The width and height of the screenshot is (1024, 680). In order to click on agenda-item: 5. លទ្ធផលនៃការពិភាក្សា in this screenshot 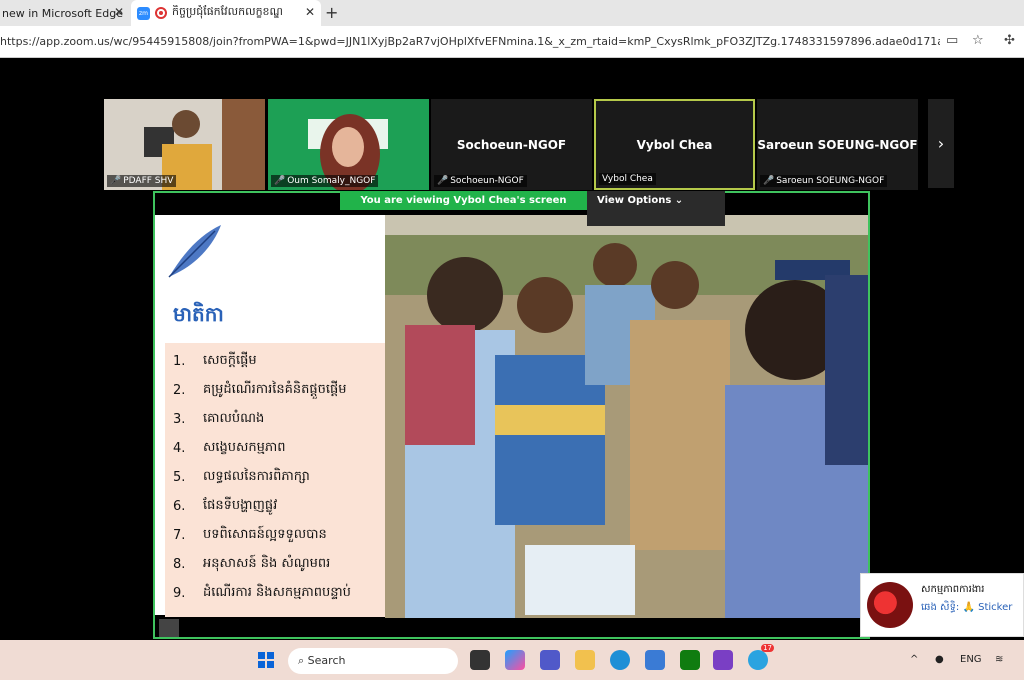, I will do `click(290, 477)`.